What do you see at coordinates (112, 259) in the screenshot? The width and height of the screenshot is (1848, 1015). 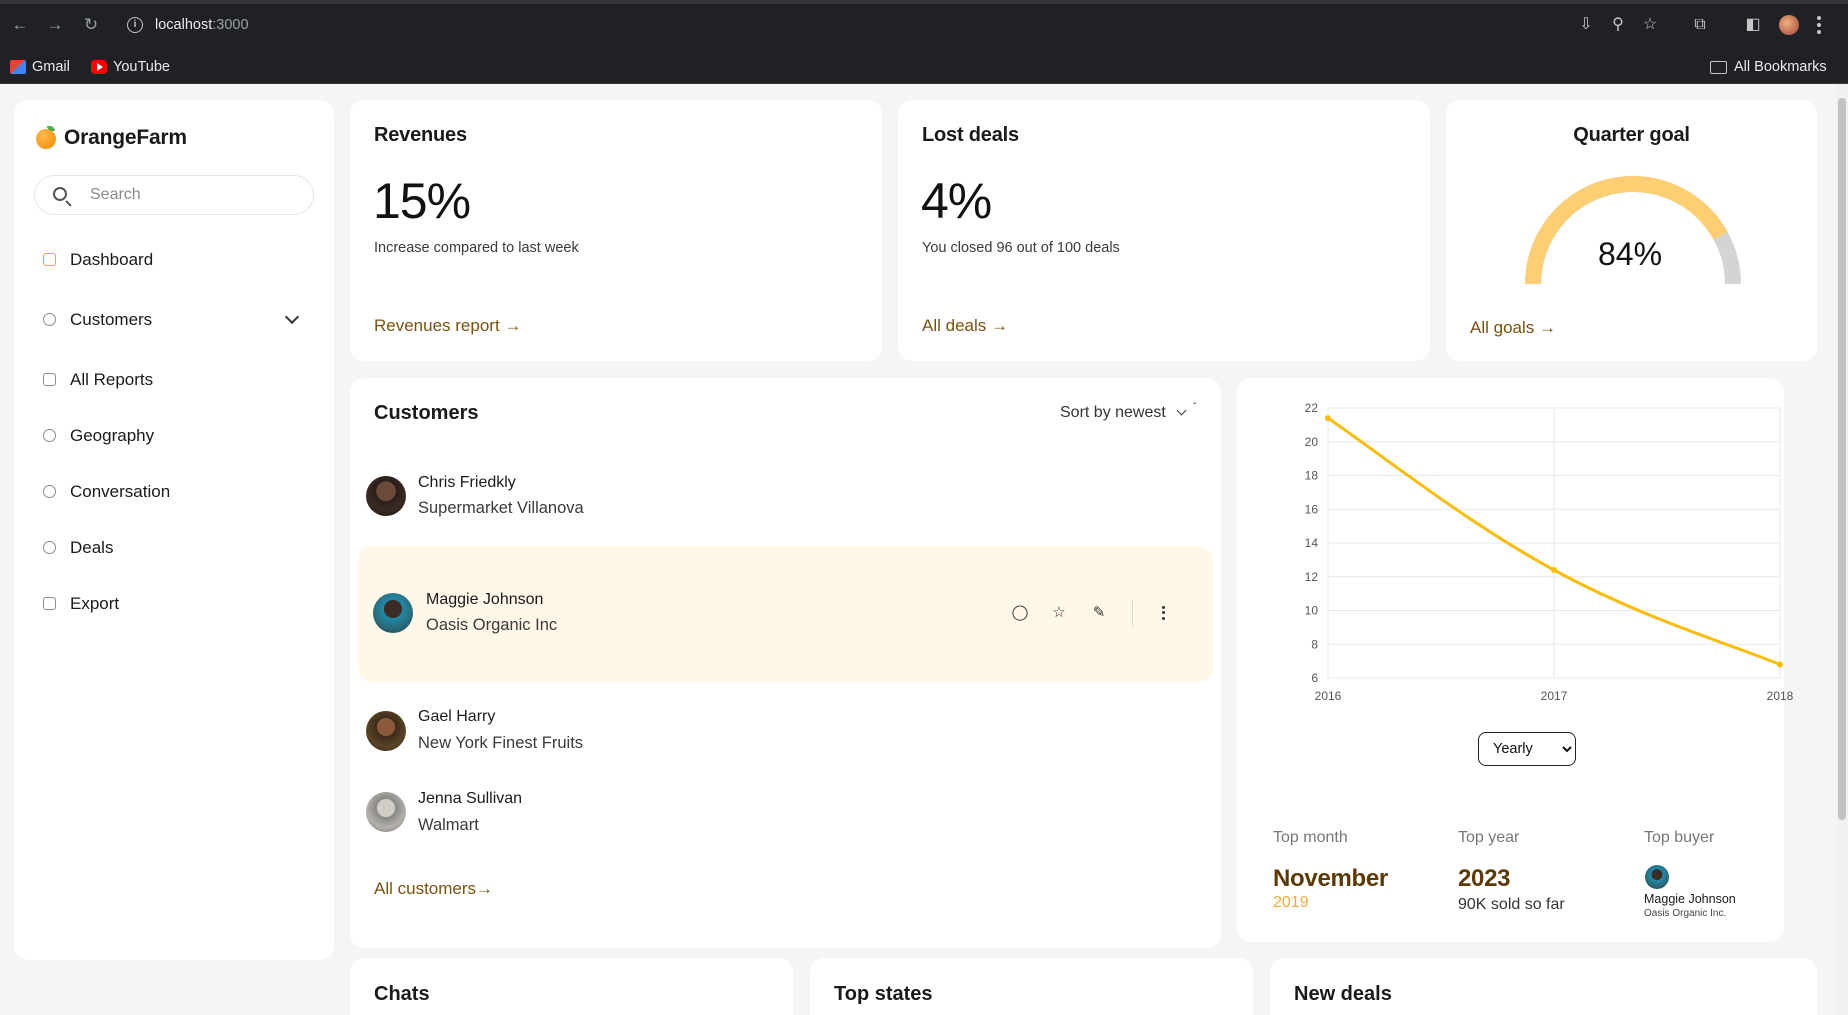 I see `sidebar-item-label: Dashboard` at bounding box center [112, 259].